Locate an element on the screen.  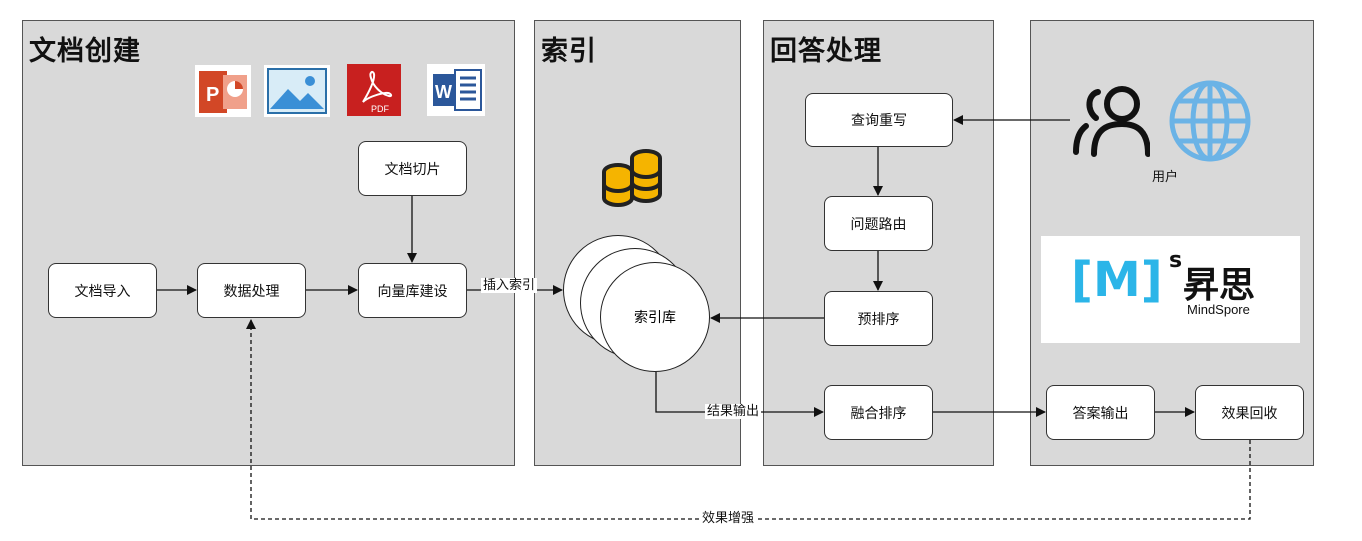
edge-label-insert-index: 插入索引 is located at coordinates (509, 285).